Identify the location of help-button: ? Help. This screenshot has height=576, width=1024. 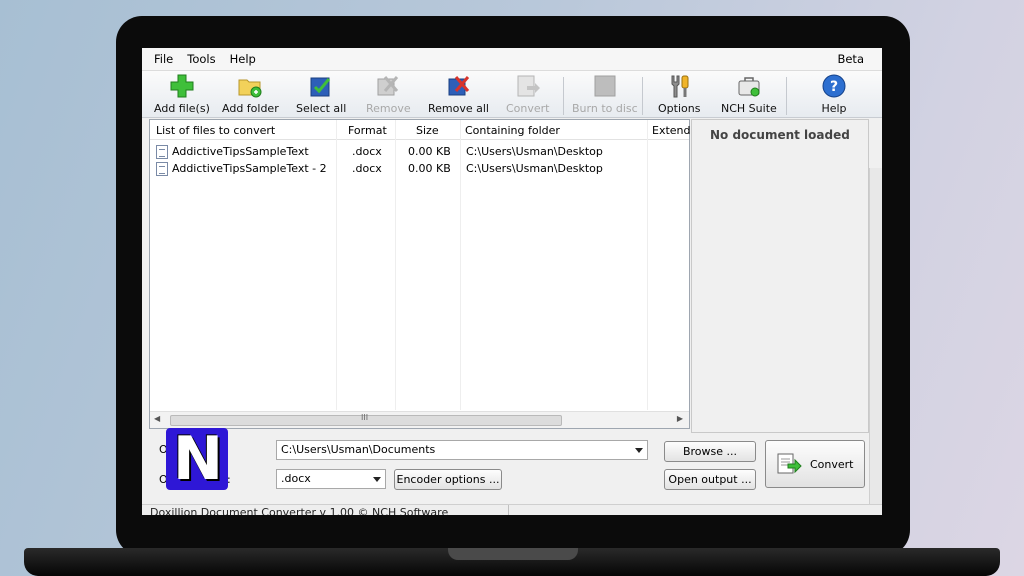
(834, 95).